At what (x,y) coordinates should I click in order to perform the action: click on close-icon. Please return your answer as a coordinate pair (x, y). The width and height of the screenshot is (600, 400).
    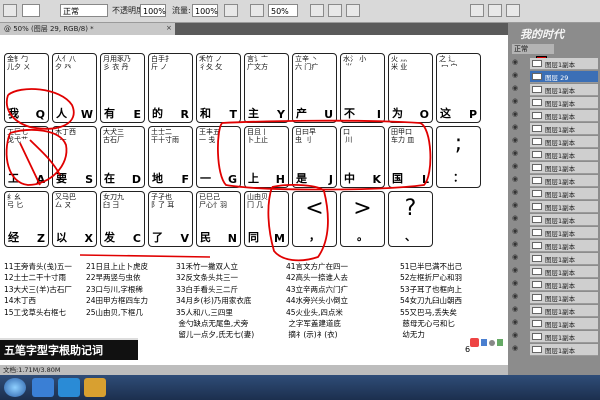
    Looking at the image, I should click on (513, 10).